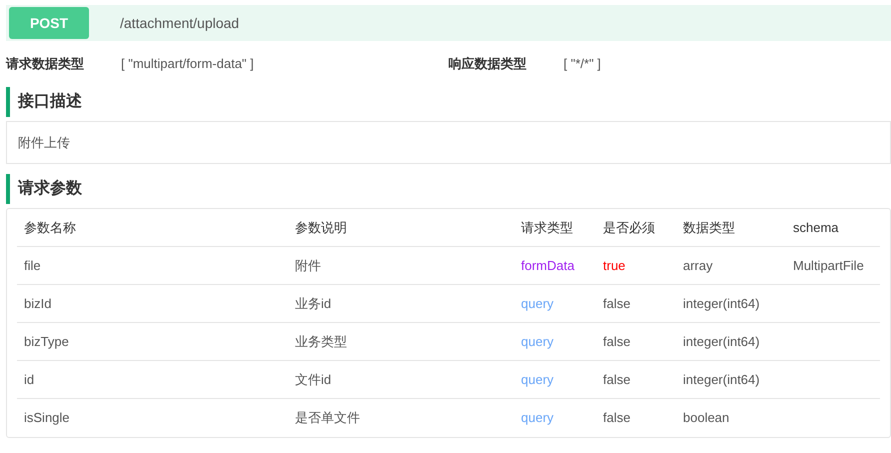  Describe the element at coordinates (706, 418) in the screenshot. I see `table-cell-text: boolean` at that location.